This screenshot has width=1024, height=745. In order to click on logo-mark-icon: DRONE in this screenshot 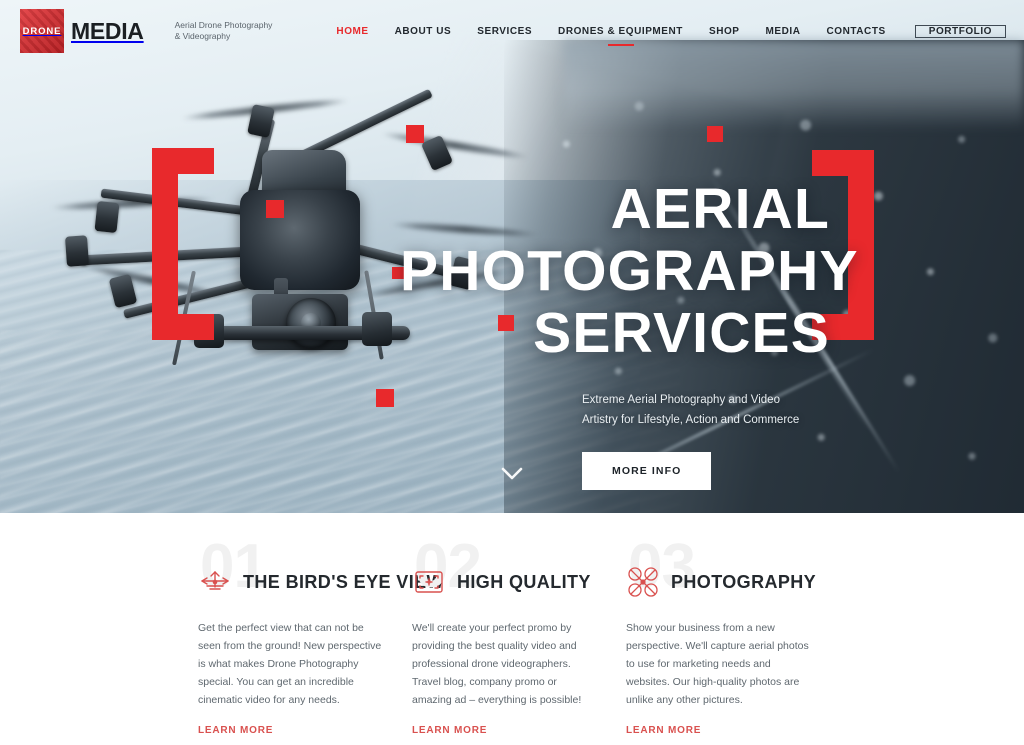, I will do `click(42, 31)`.